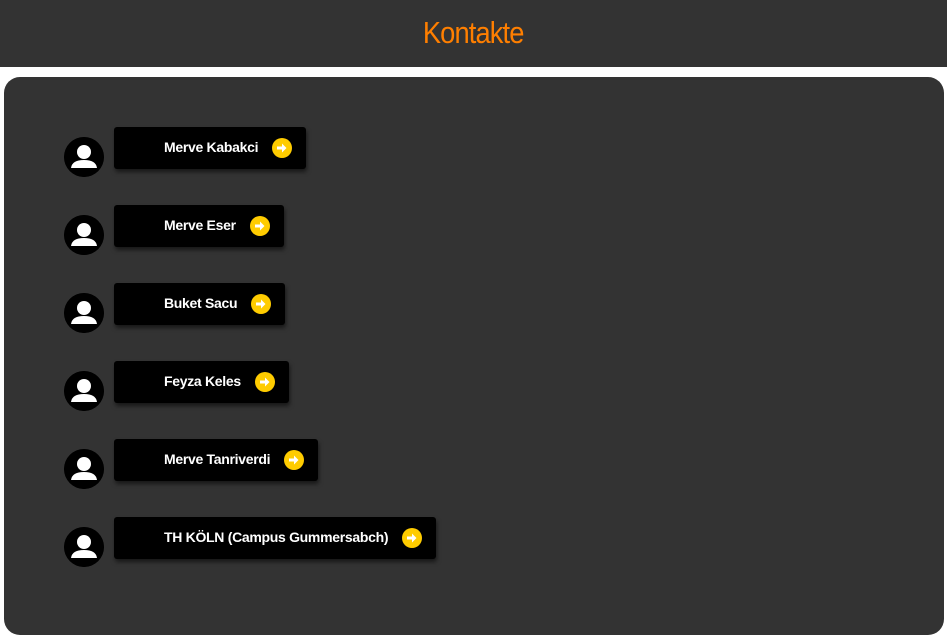 The height and width of the screenshot is (639, 947). I want to click on contact-name: Merve Kabakci, so click(211, 147).